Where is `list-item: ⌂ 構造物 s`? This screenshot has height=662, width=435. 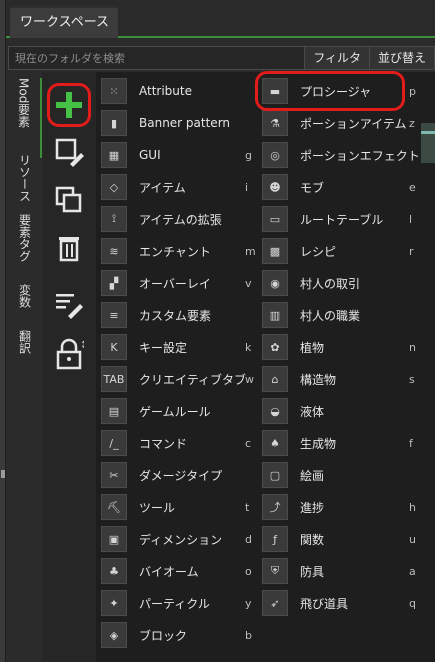 list-item: ⌂ 構造物 s is located at coordinates (341, 379).